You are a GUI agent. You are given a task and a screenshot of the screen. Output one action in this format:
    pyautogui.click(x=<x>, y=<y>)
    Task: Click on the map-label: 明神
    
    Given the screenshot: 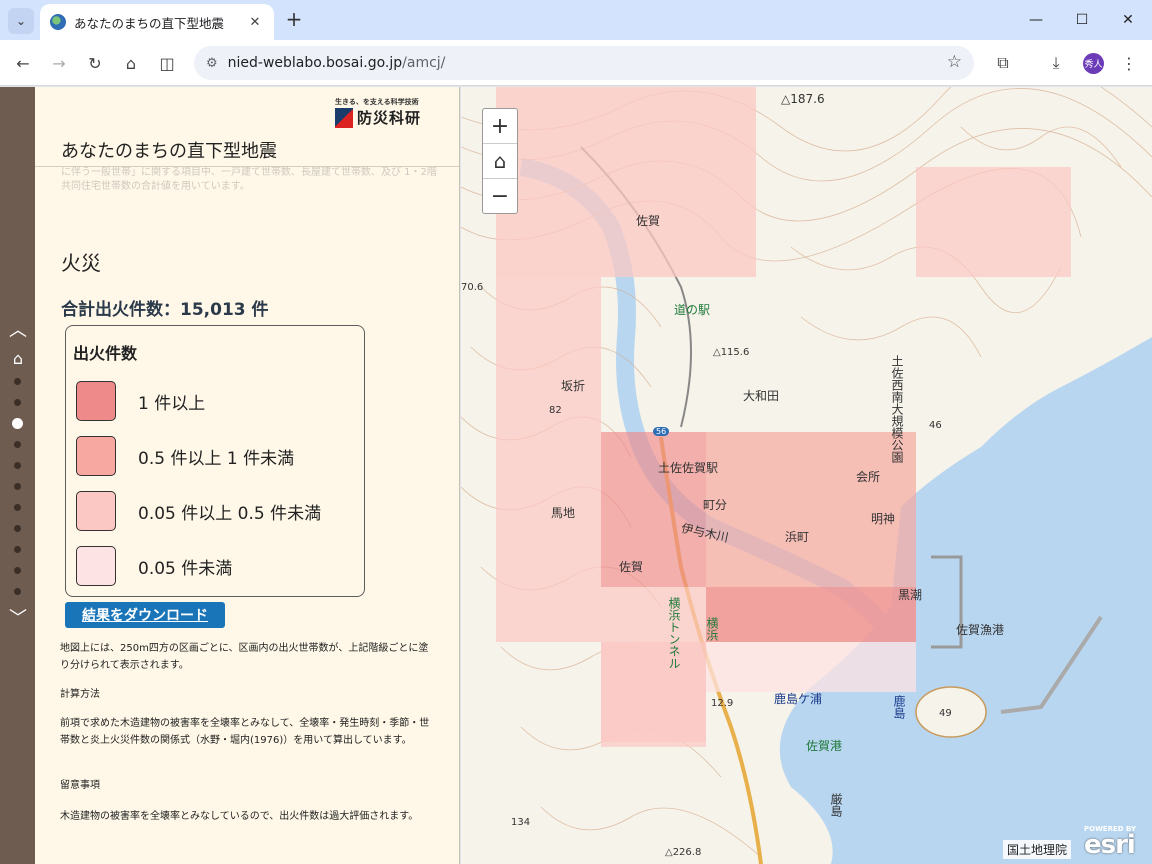 What is the action you would take?
    pyautogui.click(x=883, y=519)
    